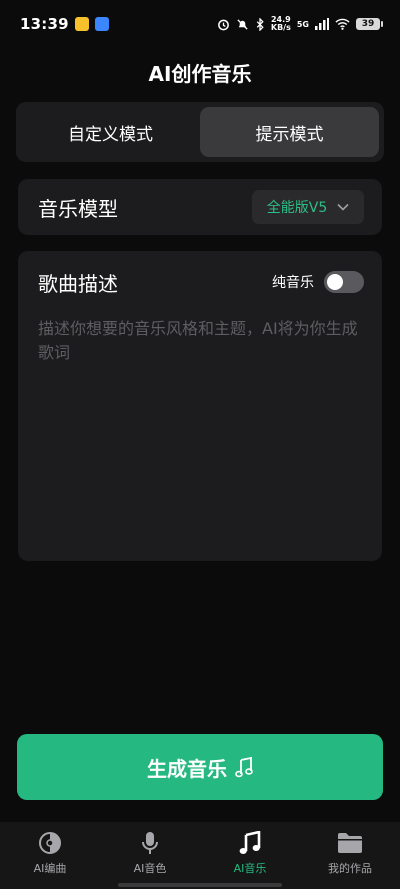 The image size is (400, 889). I want to click on song-description-label: 歌曲描述, so click(78, 283).